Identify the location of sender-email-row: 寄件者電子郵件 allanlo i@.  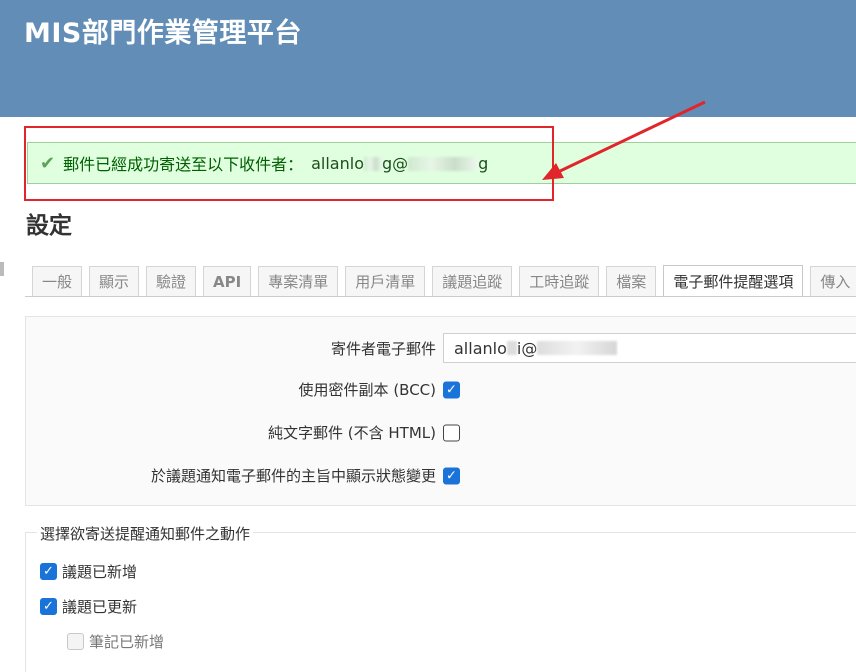
(441, 348).